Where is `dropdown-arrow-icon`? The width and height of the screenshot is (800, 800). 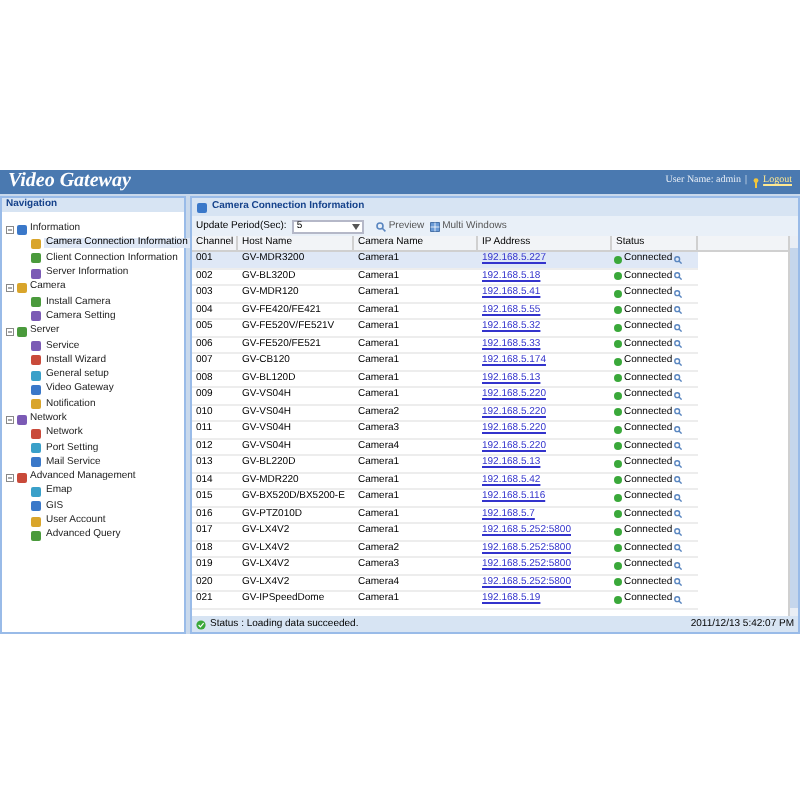 dropdown-arrow-icon is located at coordinates (356, 226).